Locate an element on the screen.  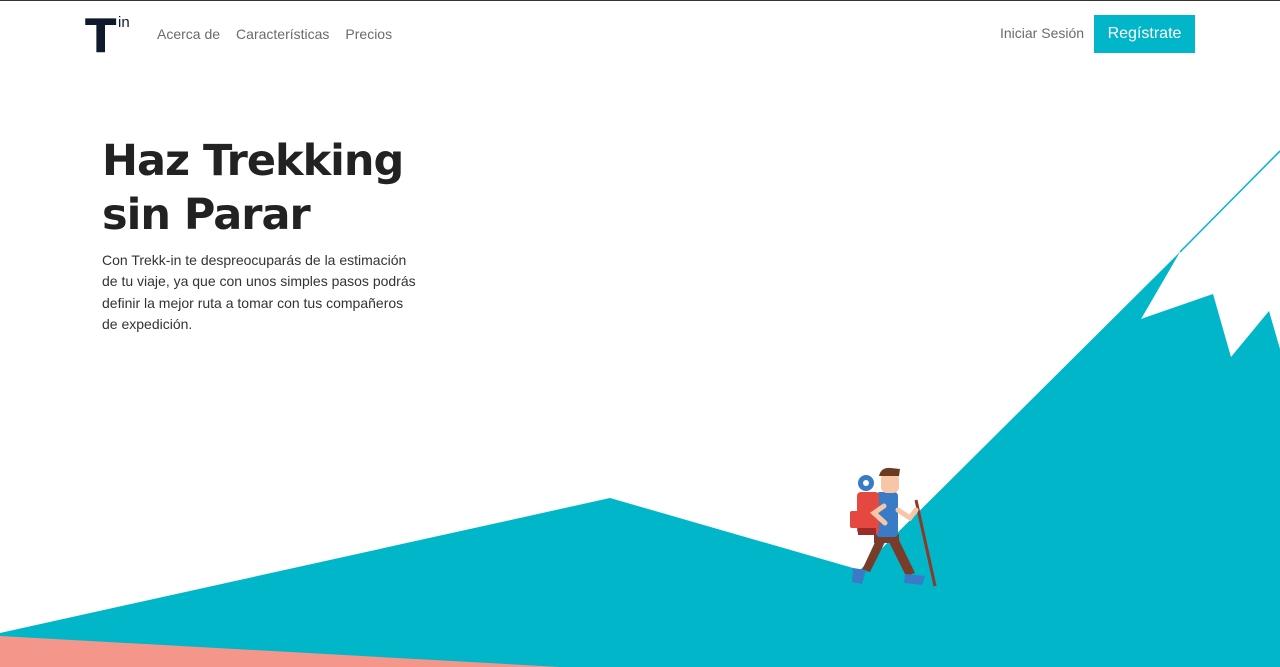
nav-link-pricing: Precios is located at coordinates (368, 34).